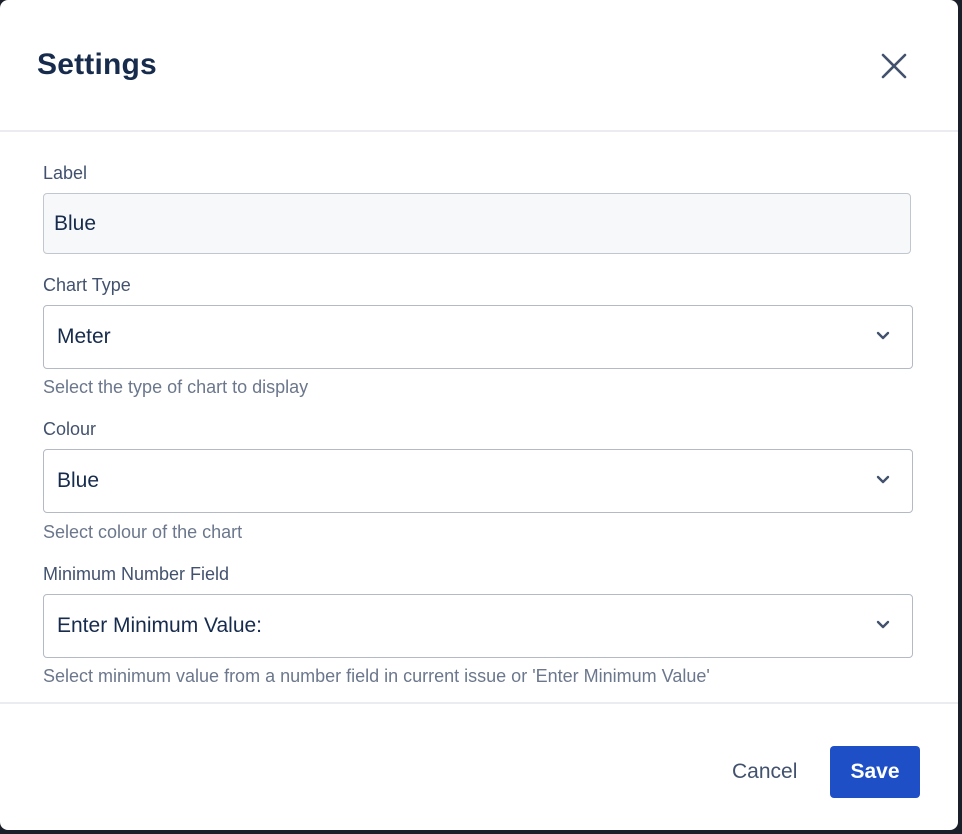 Image resolution: width=962 pixels, height=834 pixels. Describe the element at coordinates (84, 336) in the screenshot. I see `chart-type-selected-value: Meter` at that location.